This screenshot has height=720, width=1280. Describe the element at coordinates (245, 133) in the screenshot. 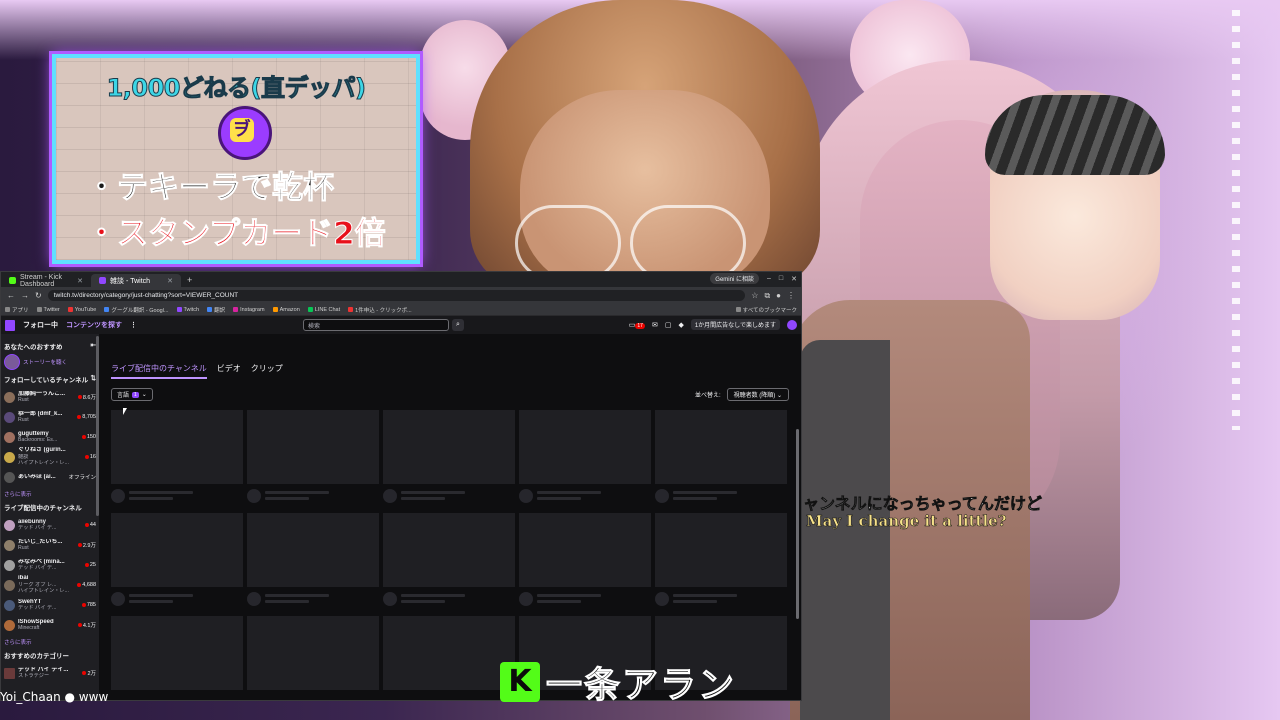

I see `promo-badge-icon: ヺ` at that location.